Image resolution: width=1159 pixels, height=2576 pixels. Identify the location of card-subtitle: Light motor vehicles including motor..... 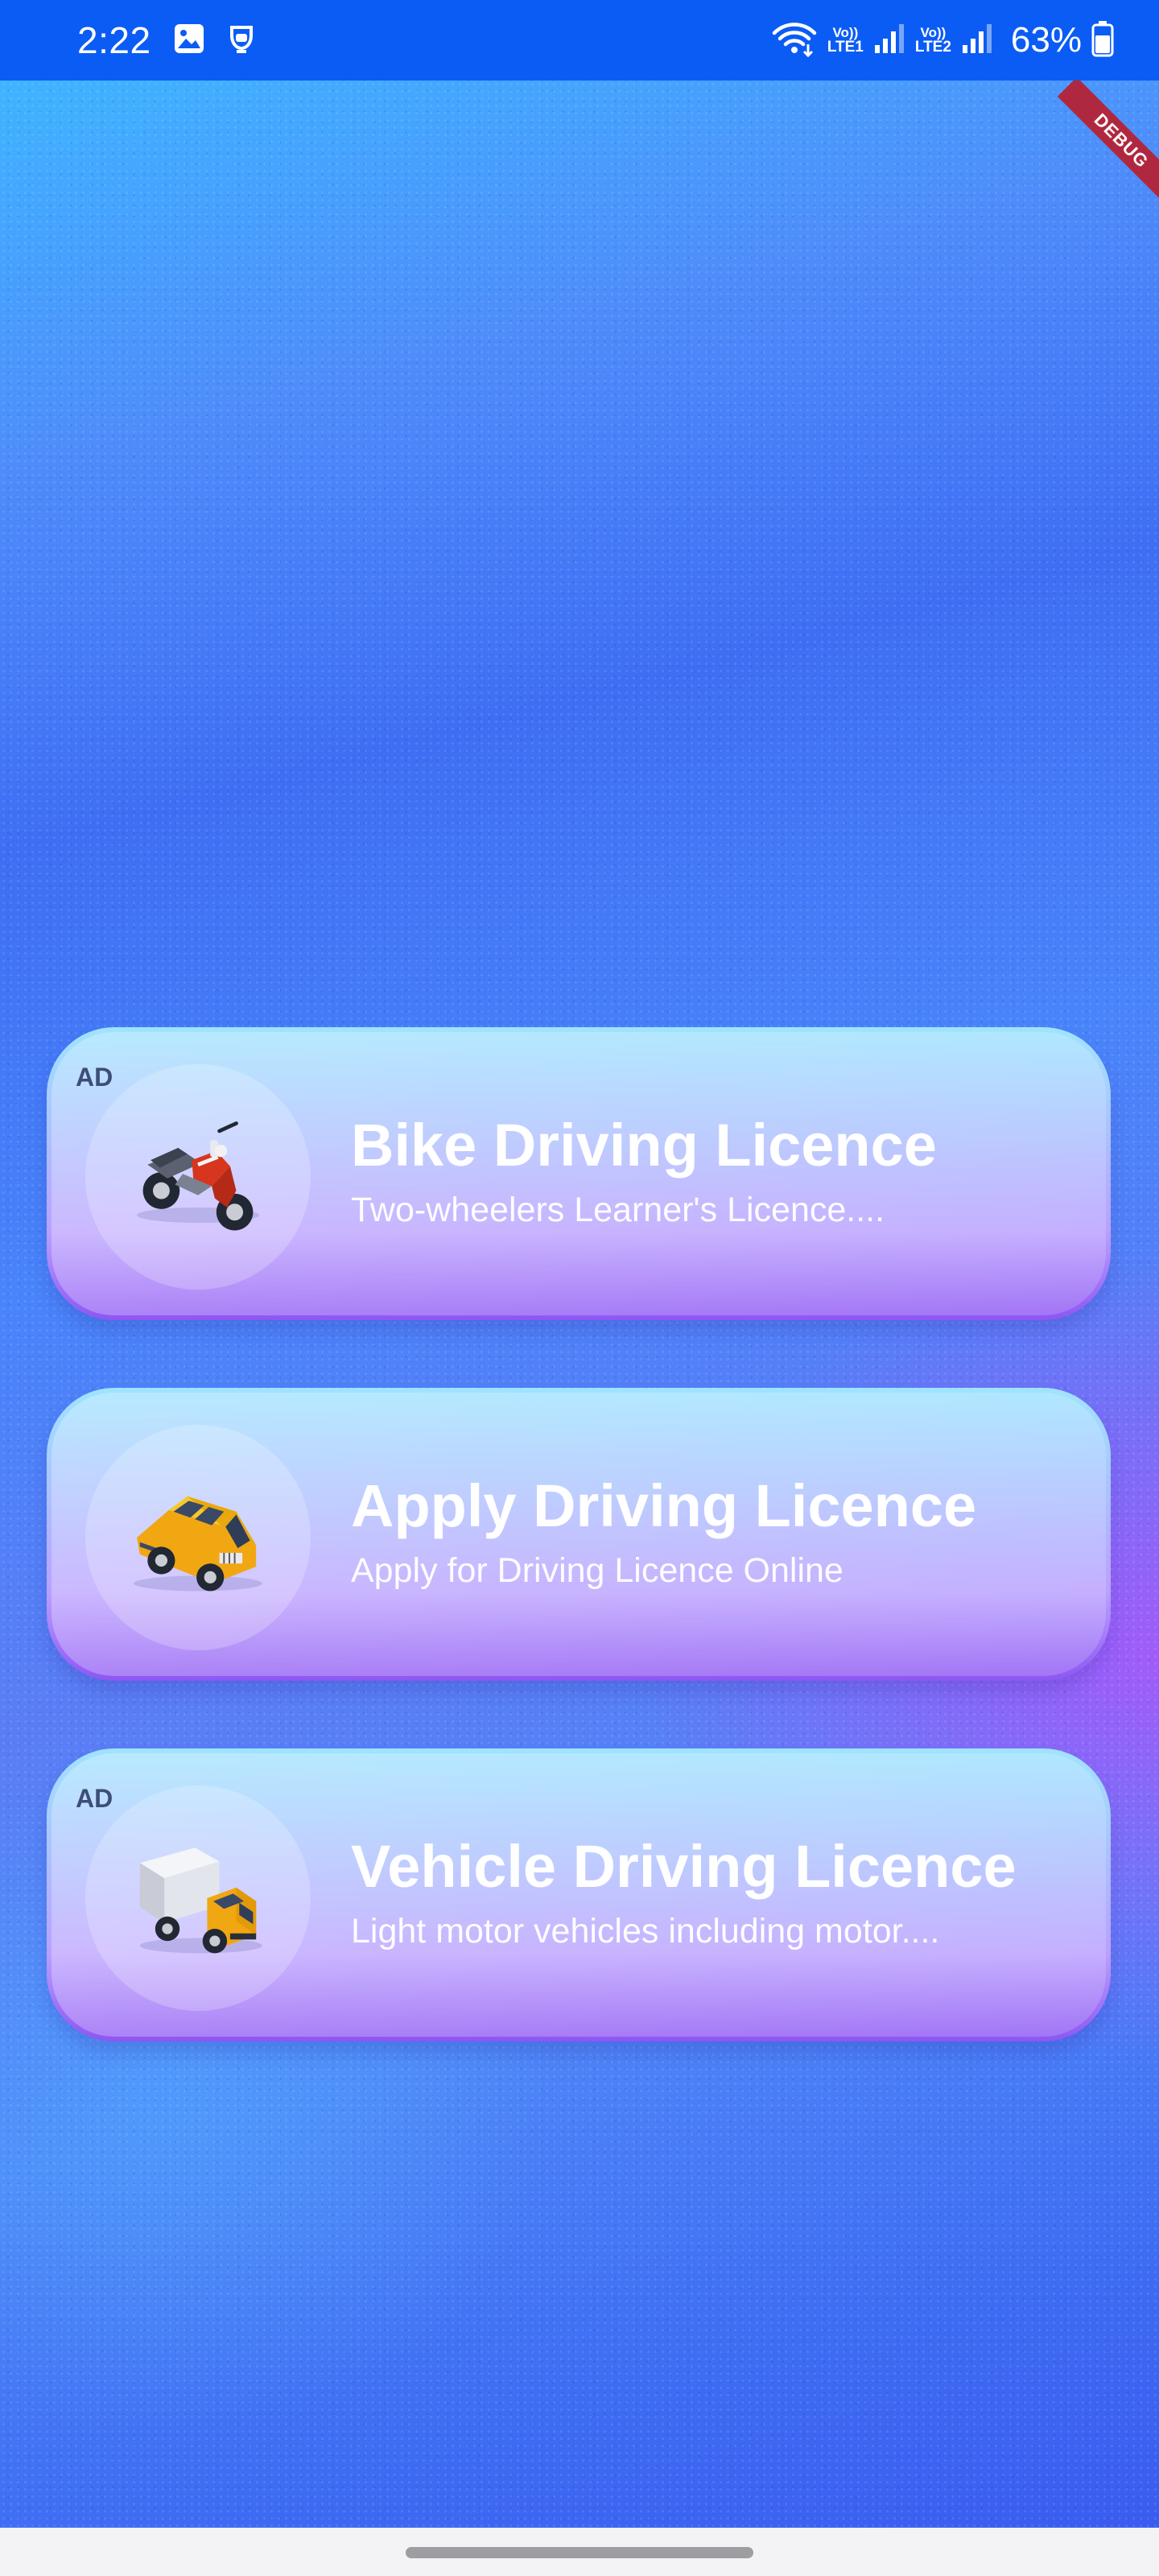
(645, 1932).